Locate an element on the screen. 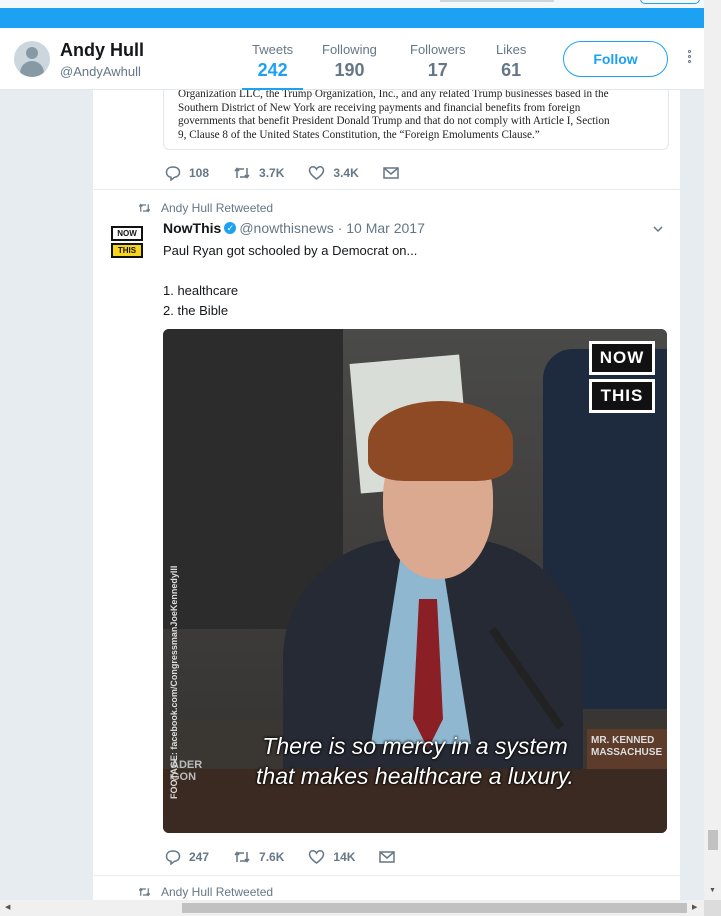  stat-value: 17 is located at coordinates (437, 70).